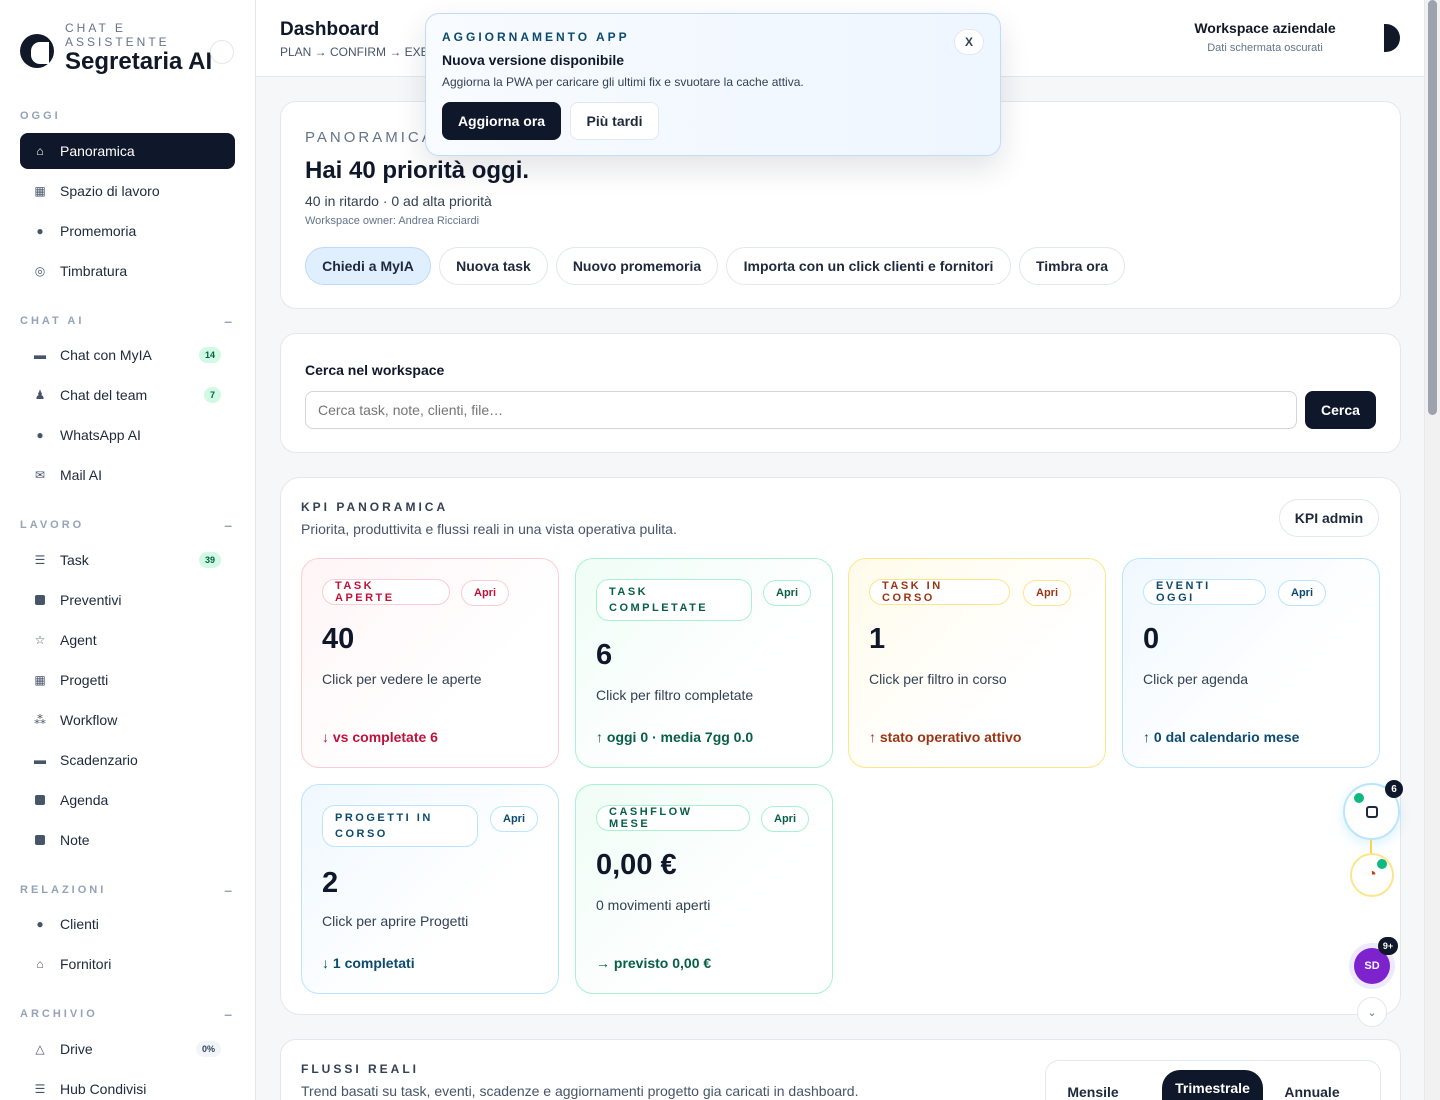 The image size is (1440, 1100). I want to click on sidebar-item-whatsapp-ai: ● WhatsApp AI, so click(127, 435).